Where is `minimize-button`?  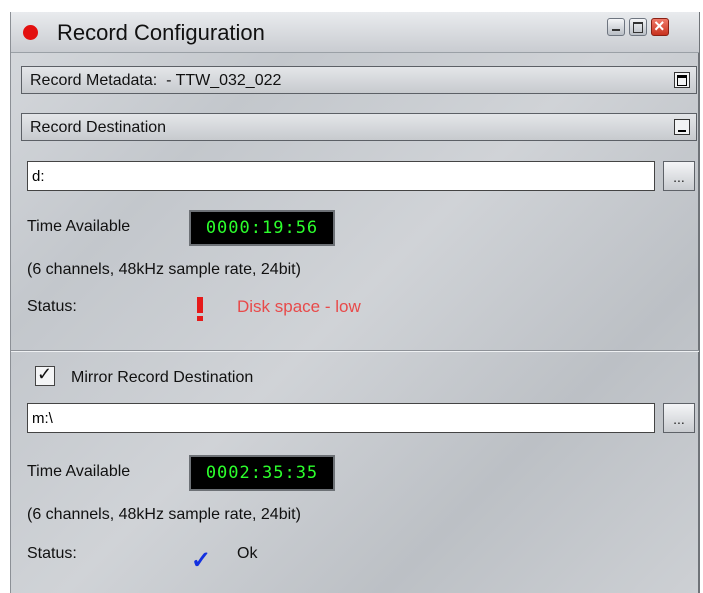 minimize-button is located at coordinates (616, 27).